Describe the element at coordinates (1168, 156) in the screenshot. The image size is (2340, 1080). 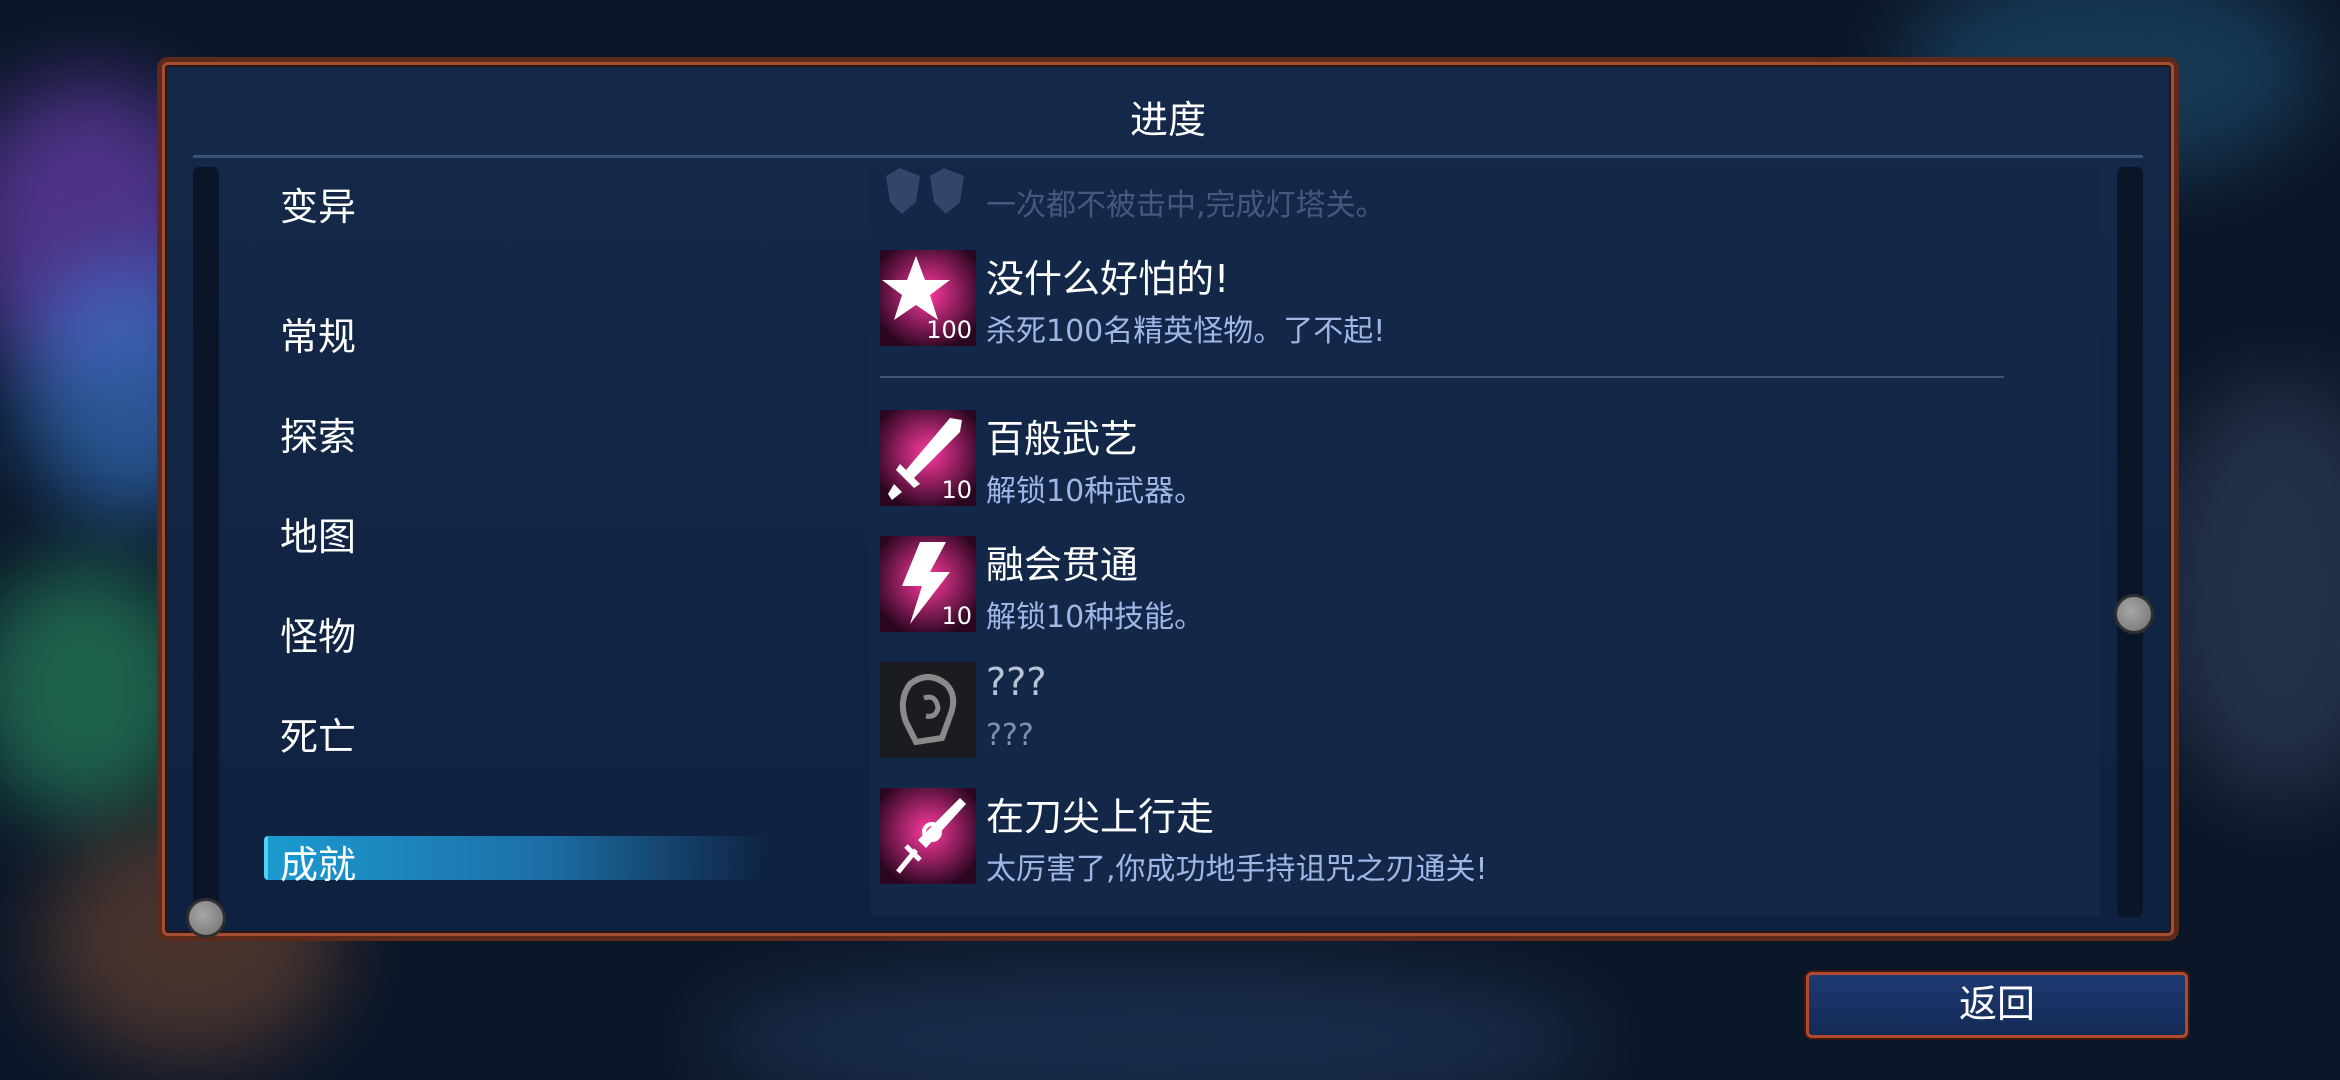
I see `title-divider` at that location.